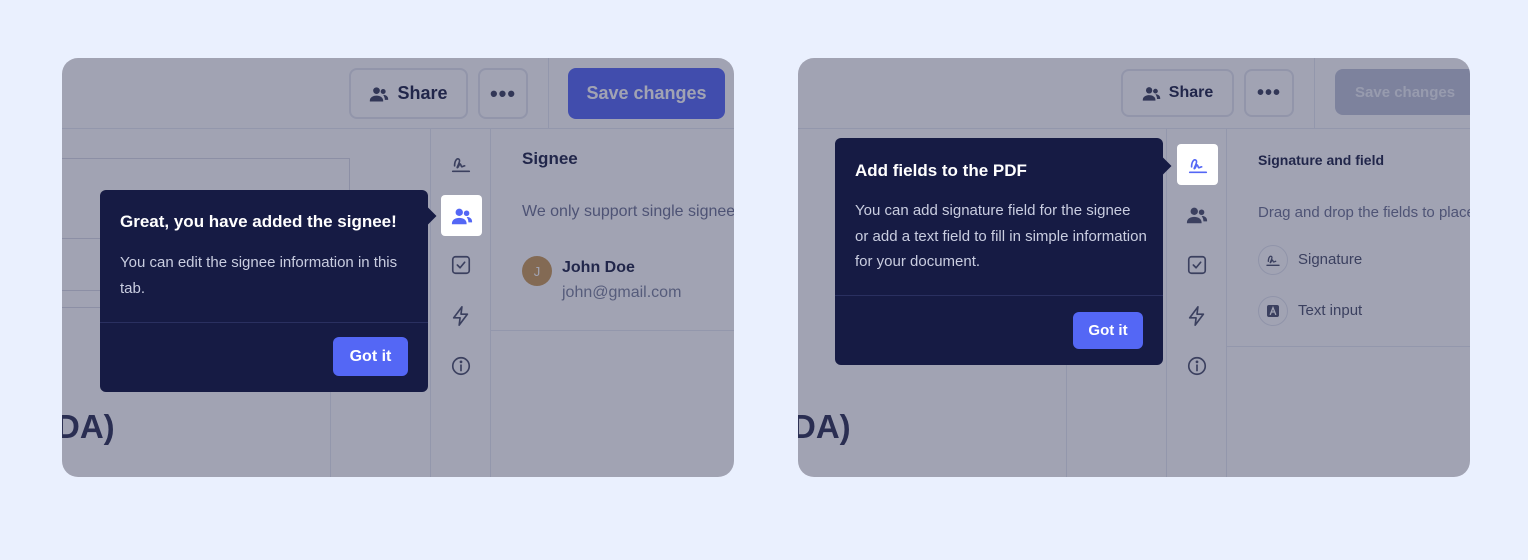  I want to click on field-text-input-label: Text input, so click(1330, 310).